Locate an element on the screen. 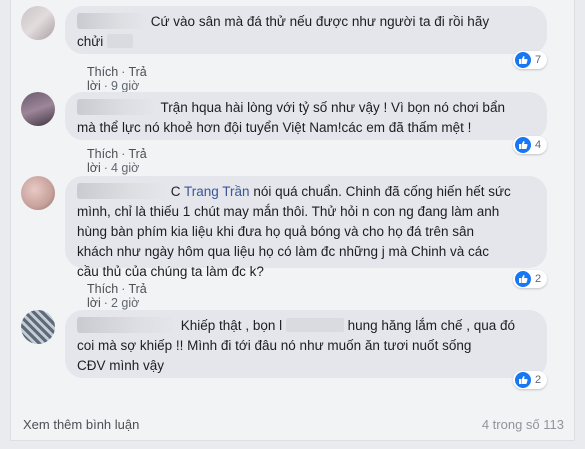 This screenshot has width=585, height=449. comment-actions: Thích · Trả lời · 4 giờ is located at coordinates (117, 161).